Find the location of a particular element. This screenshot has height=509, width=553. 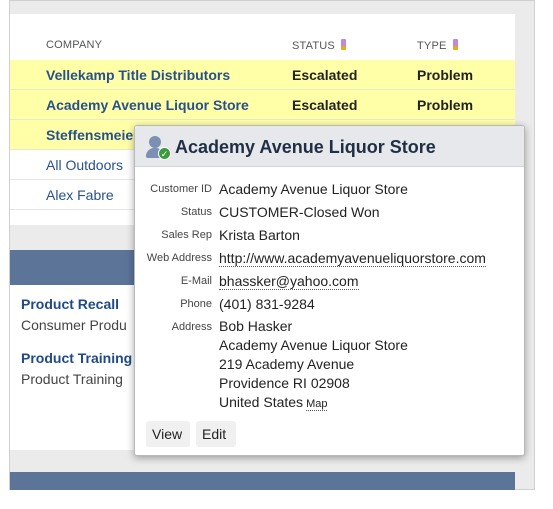

address-country-row: United States Map is located at coordinates (313, 403).